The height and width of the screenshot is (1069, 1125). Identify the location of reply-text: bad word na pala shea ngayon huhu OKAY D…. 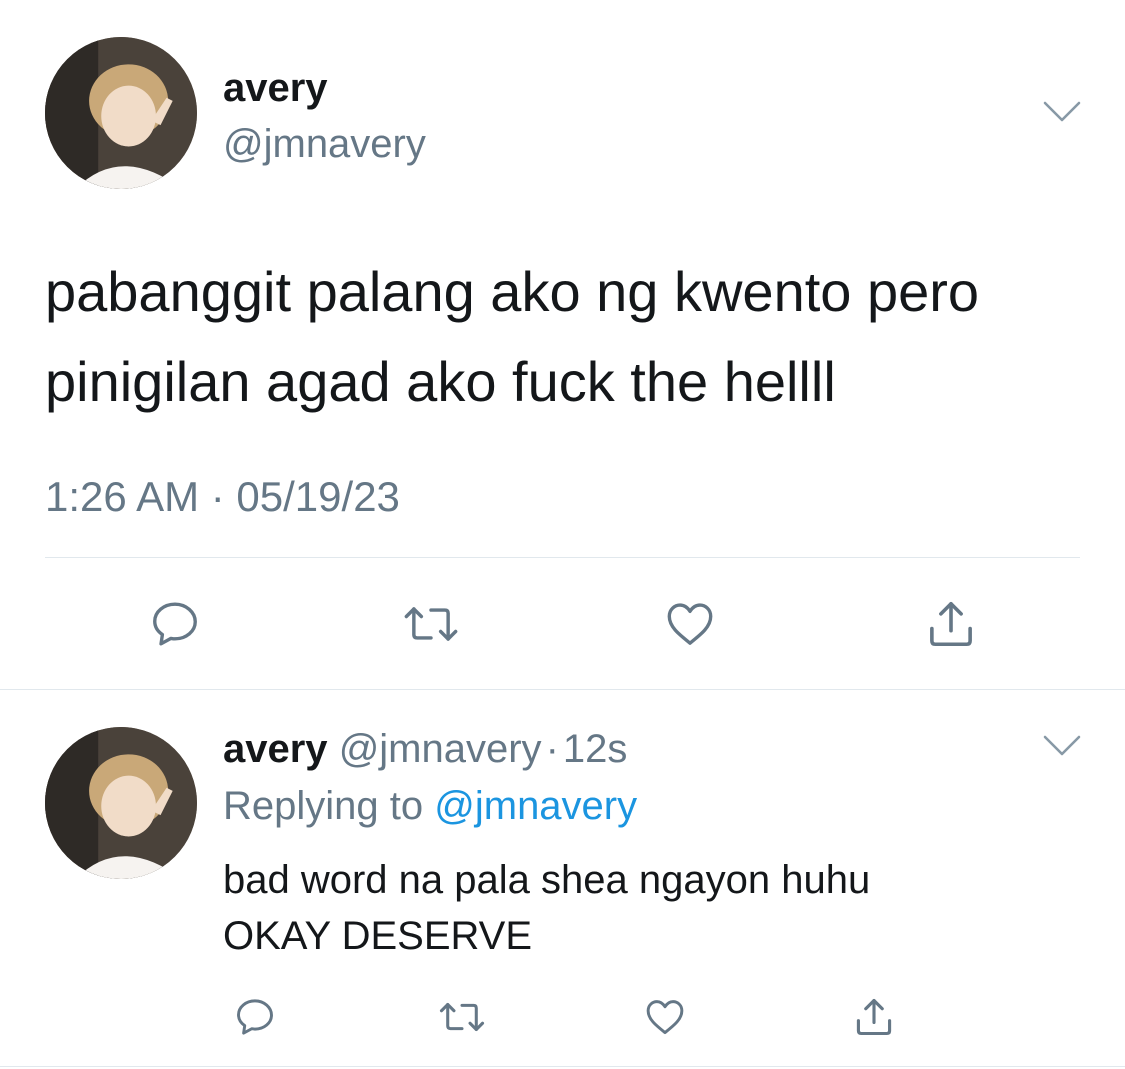
(546, 908).